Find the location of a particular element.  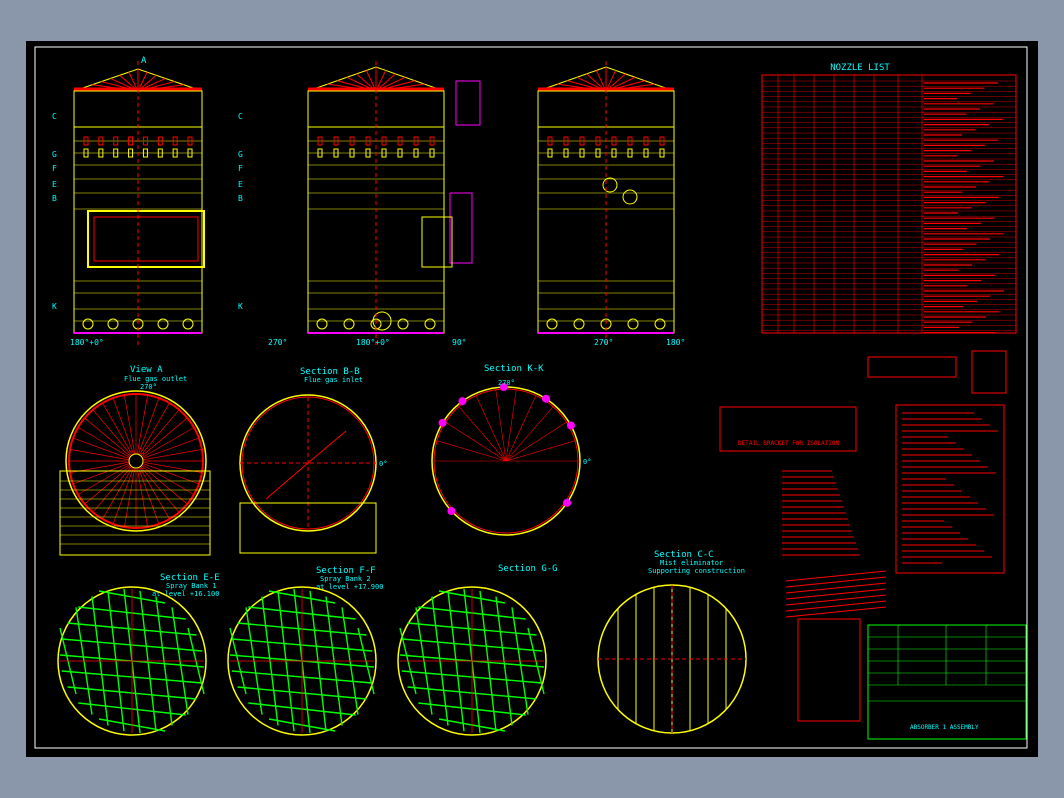

section-ff-sub2: at level +17.900 is located at coordinates (349, 587).